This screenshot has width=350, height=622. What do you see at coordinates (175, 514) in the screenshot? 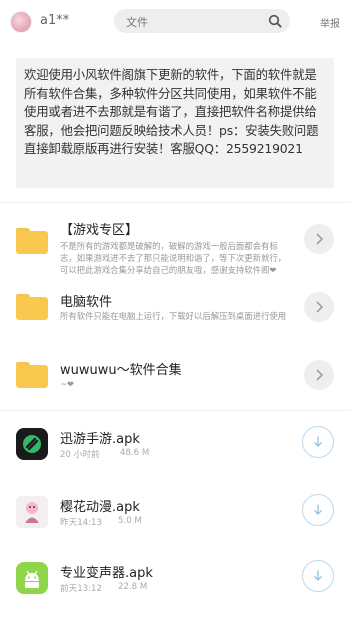
I see `file-row: 樱花动漫.apk 昨天14:13 5.0 M` at bounding box center [175, 514].